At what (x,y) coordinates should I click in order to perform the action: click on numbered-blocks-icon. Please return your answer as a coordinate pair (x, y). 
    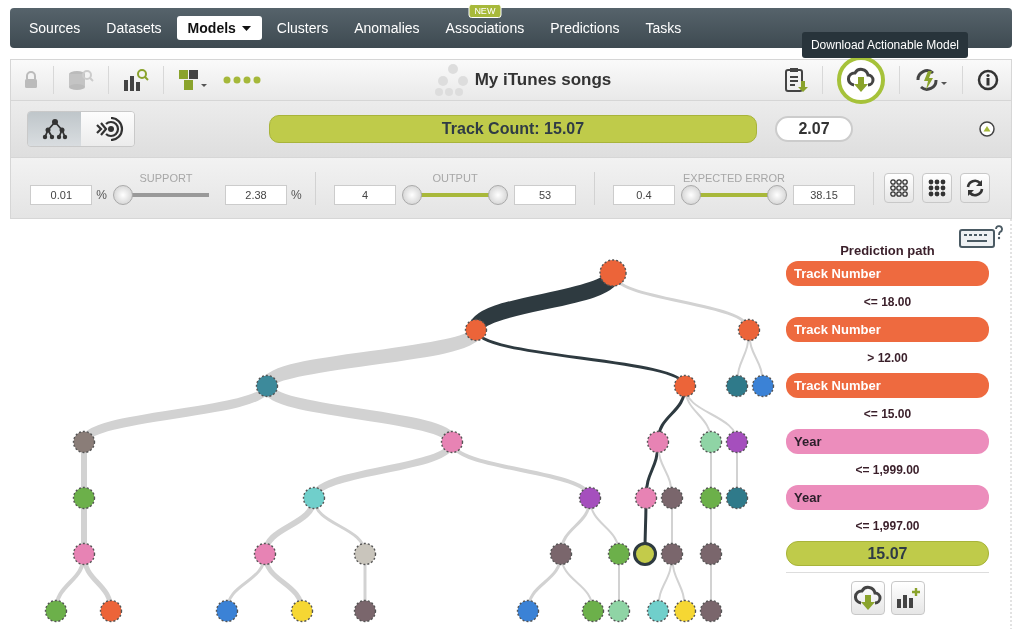
    Looking at the image, I should click on (193, 80).